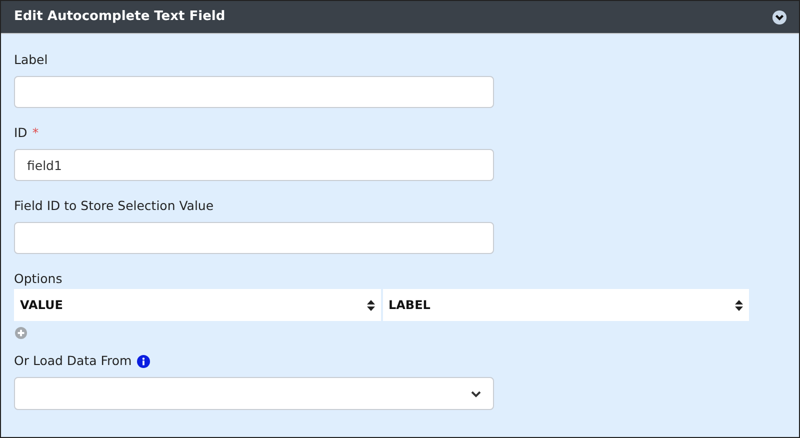 The height and width of the screenshot is (438, 800). What do you see at coordinates (38, 279) in the screenshot?
I see `field-label: Options` at bounding box center [38, 279].